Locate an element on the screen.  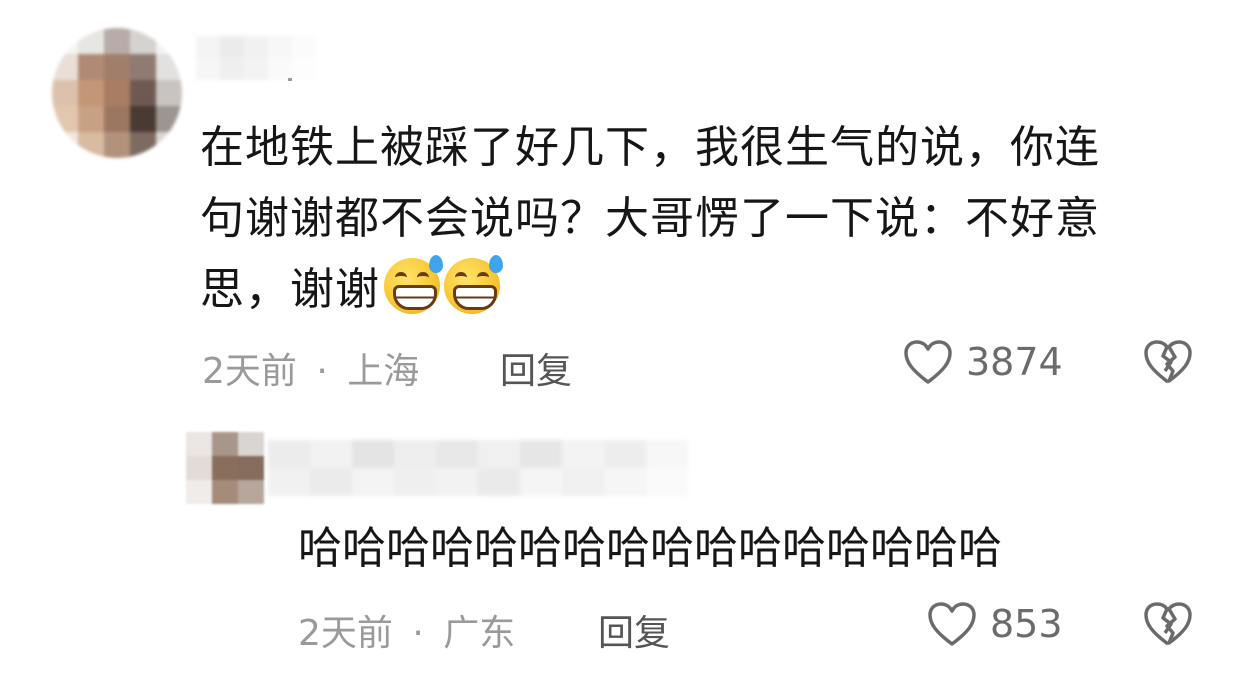
comment-line-1: 在地铁上被踩了好几下，我很生气的说，你连 is located at coordinates (650, 147).